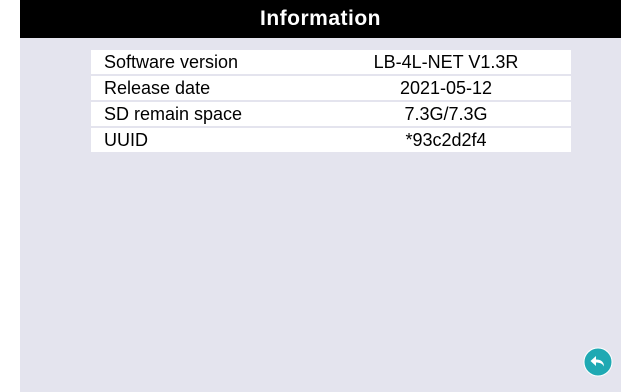 This screenshot has width=621, height=392. What do you see at coordinates (173, 114) in the screenshot?
I see `info-label: SD remain space` at bounding box center [173, 114].